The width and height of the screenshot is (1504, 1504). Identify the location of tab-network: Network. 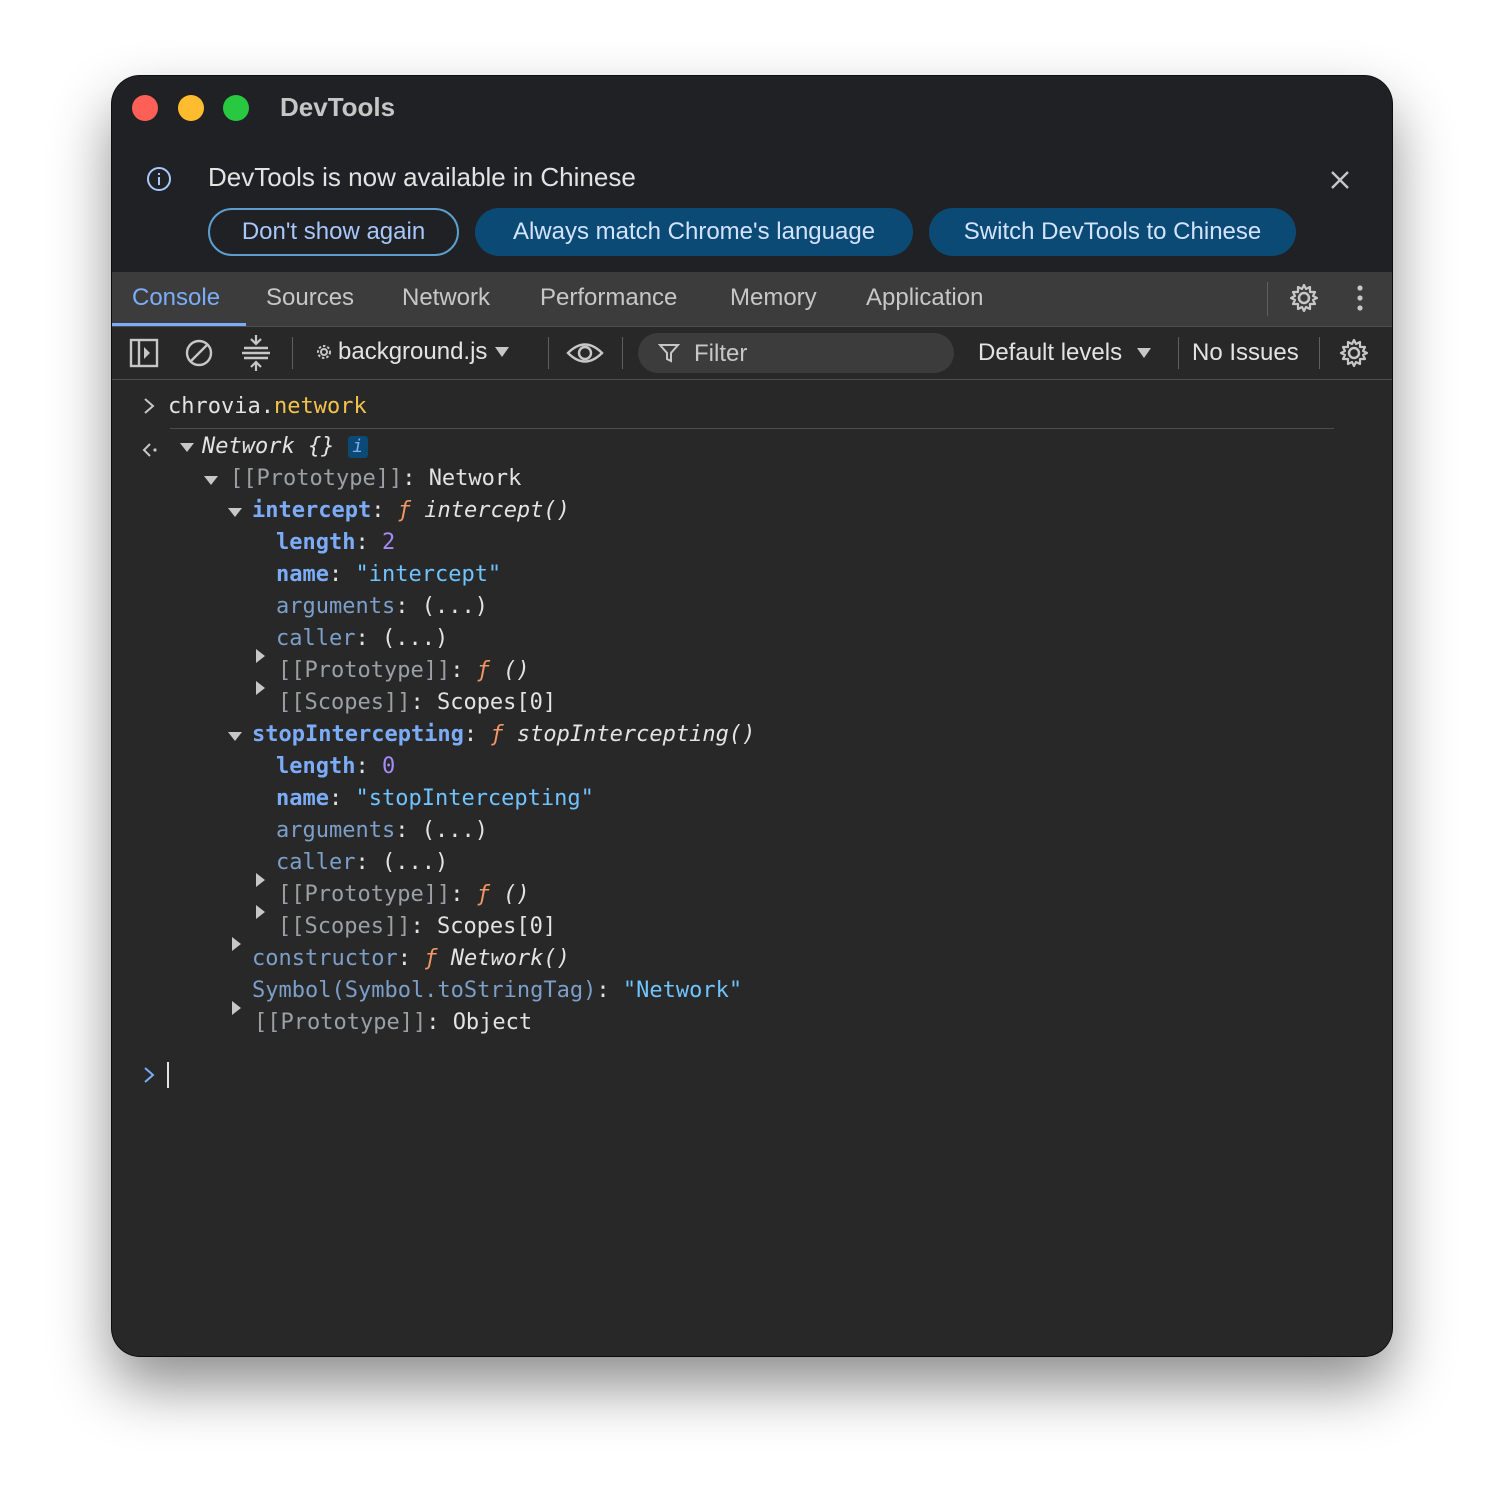
(446, 298).